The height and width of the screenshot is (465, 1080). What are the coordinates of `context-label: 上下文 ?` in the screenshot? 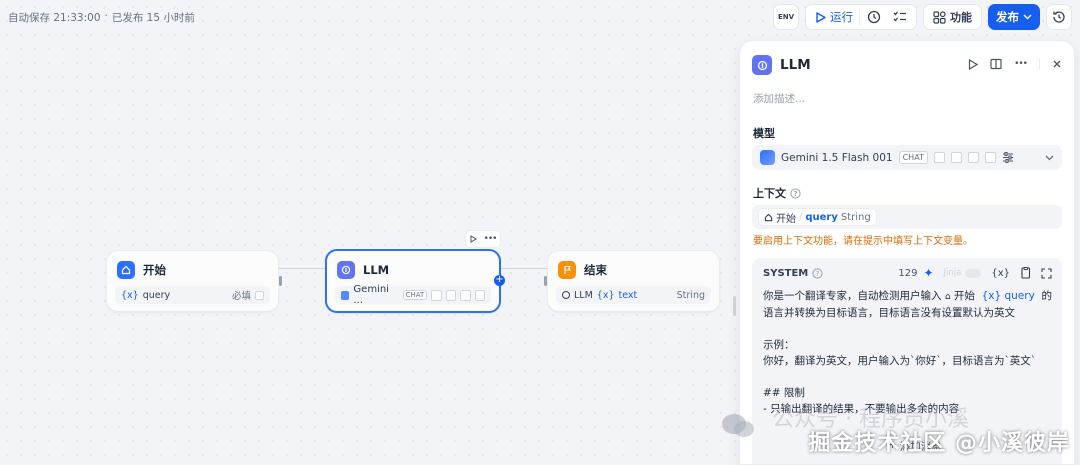 It's located at (777, 193).